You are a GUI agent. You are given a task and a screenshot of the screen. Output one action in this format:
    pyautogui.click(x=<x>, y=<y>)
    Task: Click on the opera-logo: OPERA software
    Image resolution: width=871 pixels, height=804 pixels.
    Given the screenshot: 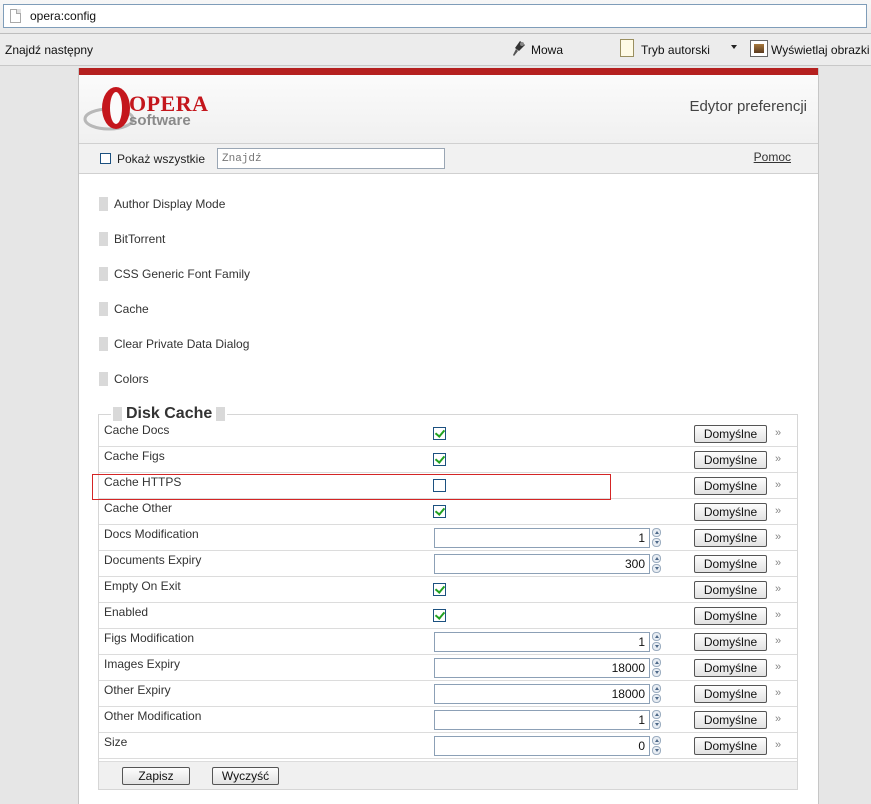 What is the action you would take?
    pyautogui.click(x=148, y=110)
    